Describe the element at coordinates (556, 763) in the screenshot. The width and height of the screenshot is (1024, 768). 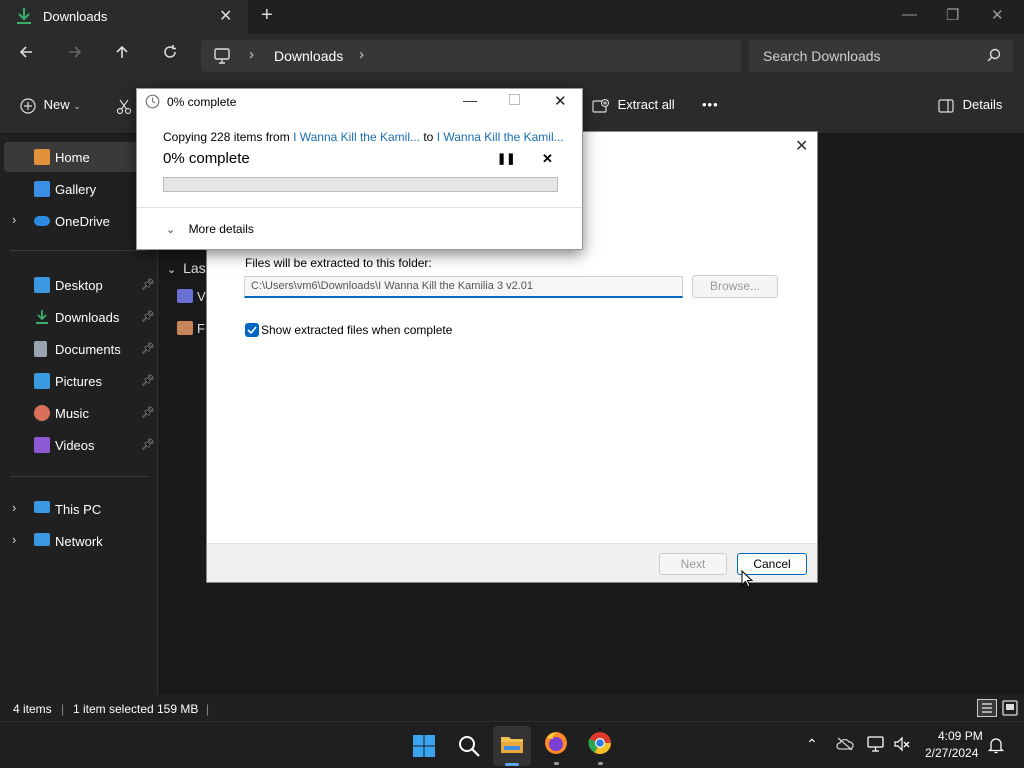
I see `running-indicator` at that location.